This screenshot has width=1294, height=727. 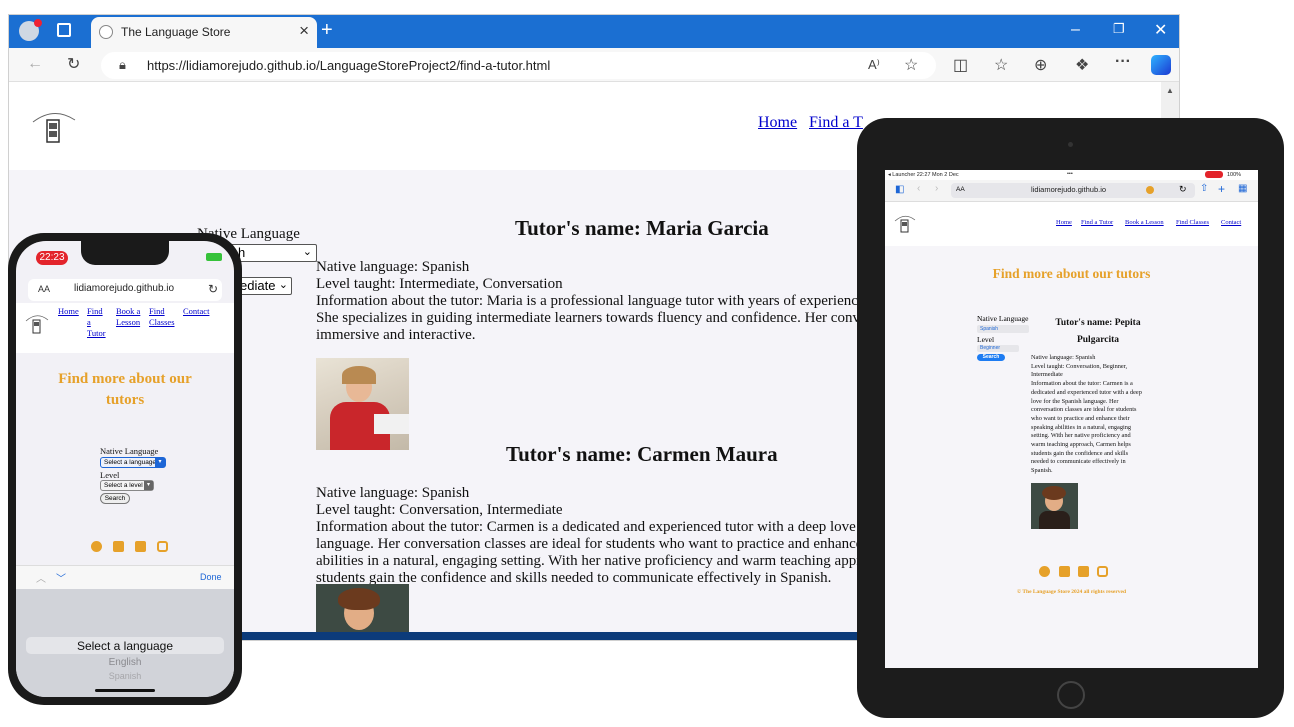 I want to click on tutor-info-line: Information about the tutor: Carmen is a, so click(x=1082, y=384).